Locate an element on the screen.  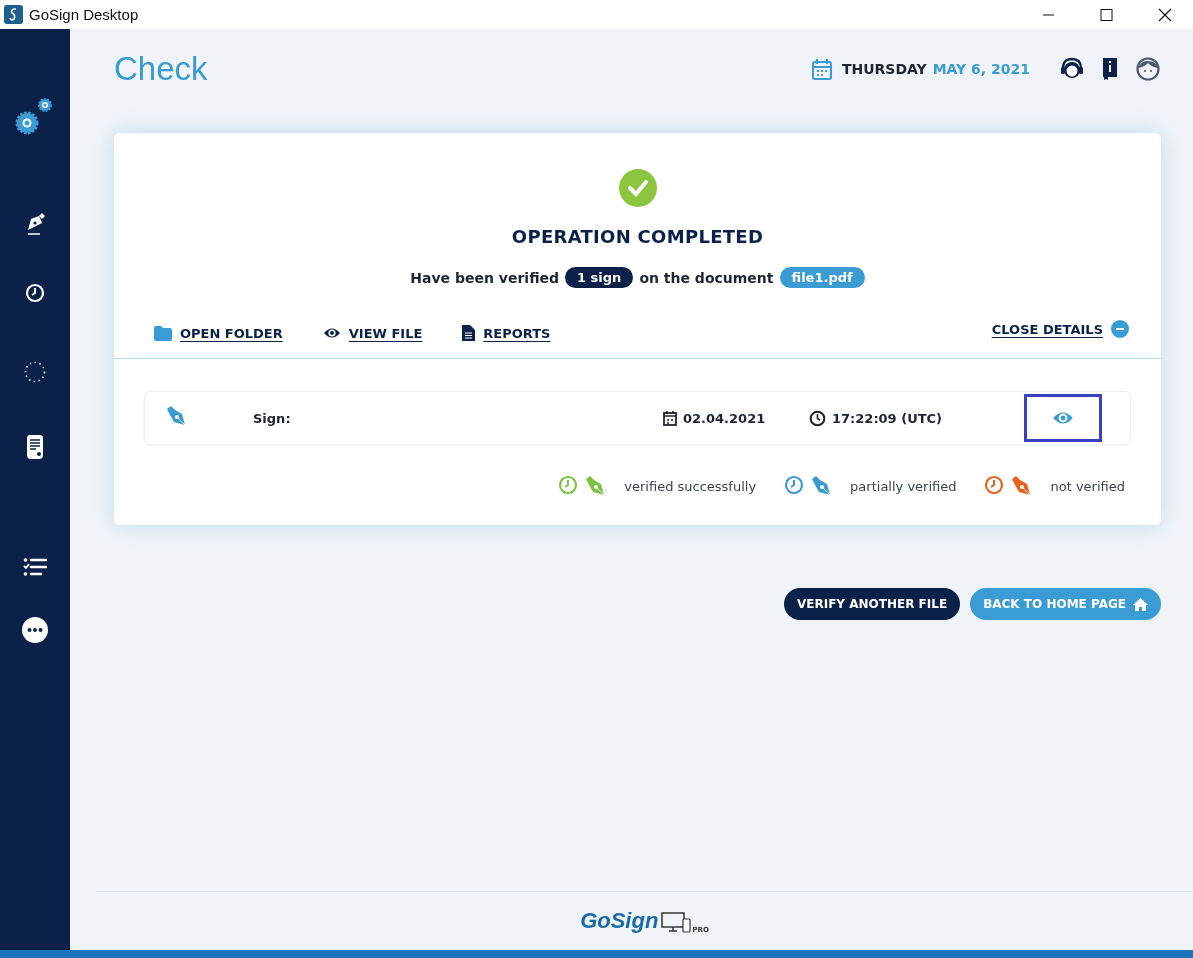
result-text: on the document is located at coordinates (706, 277).